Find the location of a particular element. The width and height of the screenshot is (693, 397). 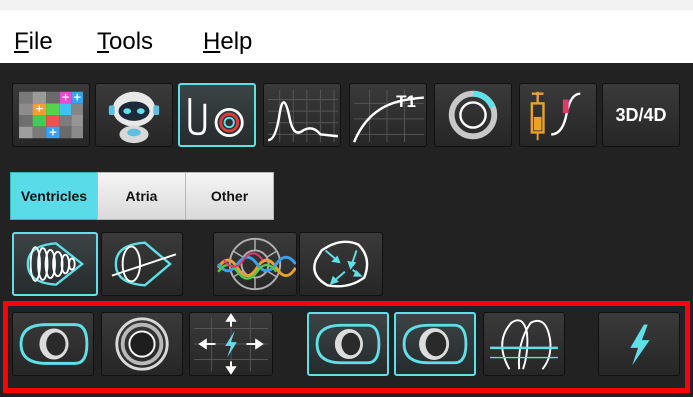

time-signal-curve-icon is located at coordinates (302, 116).